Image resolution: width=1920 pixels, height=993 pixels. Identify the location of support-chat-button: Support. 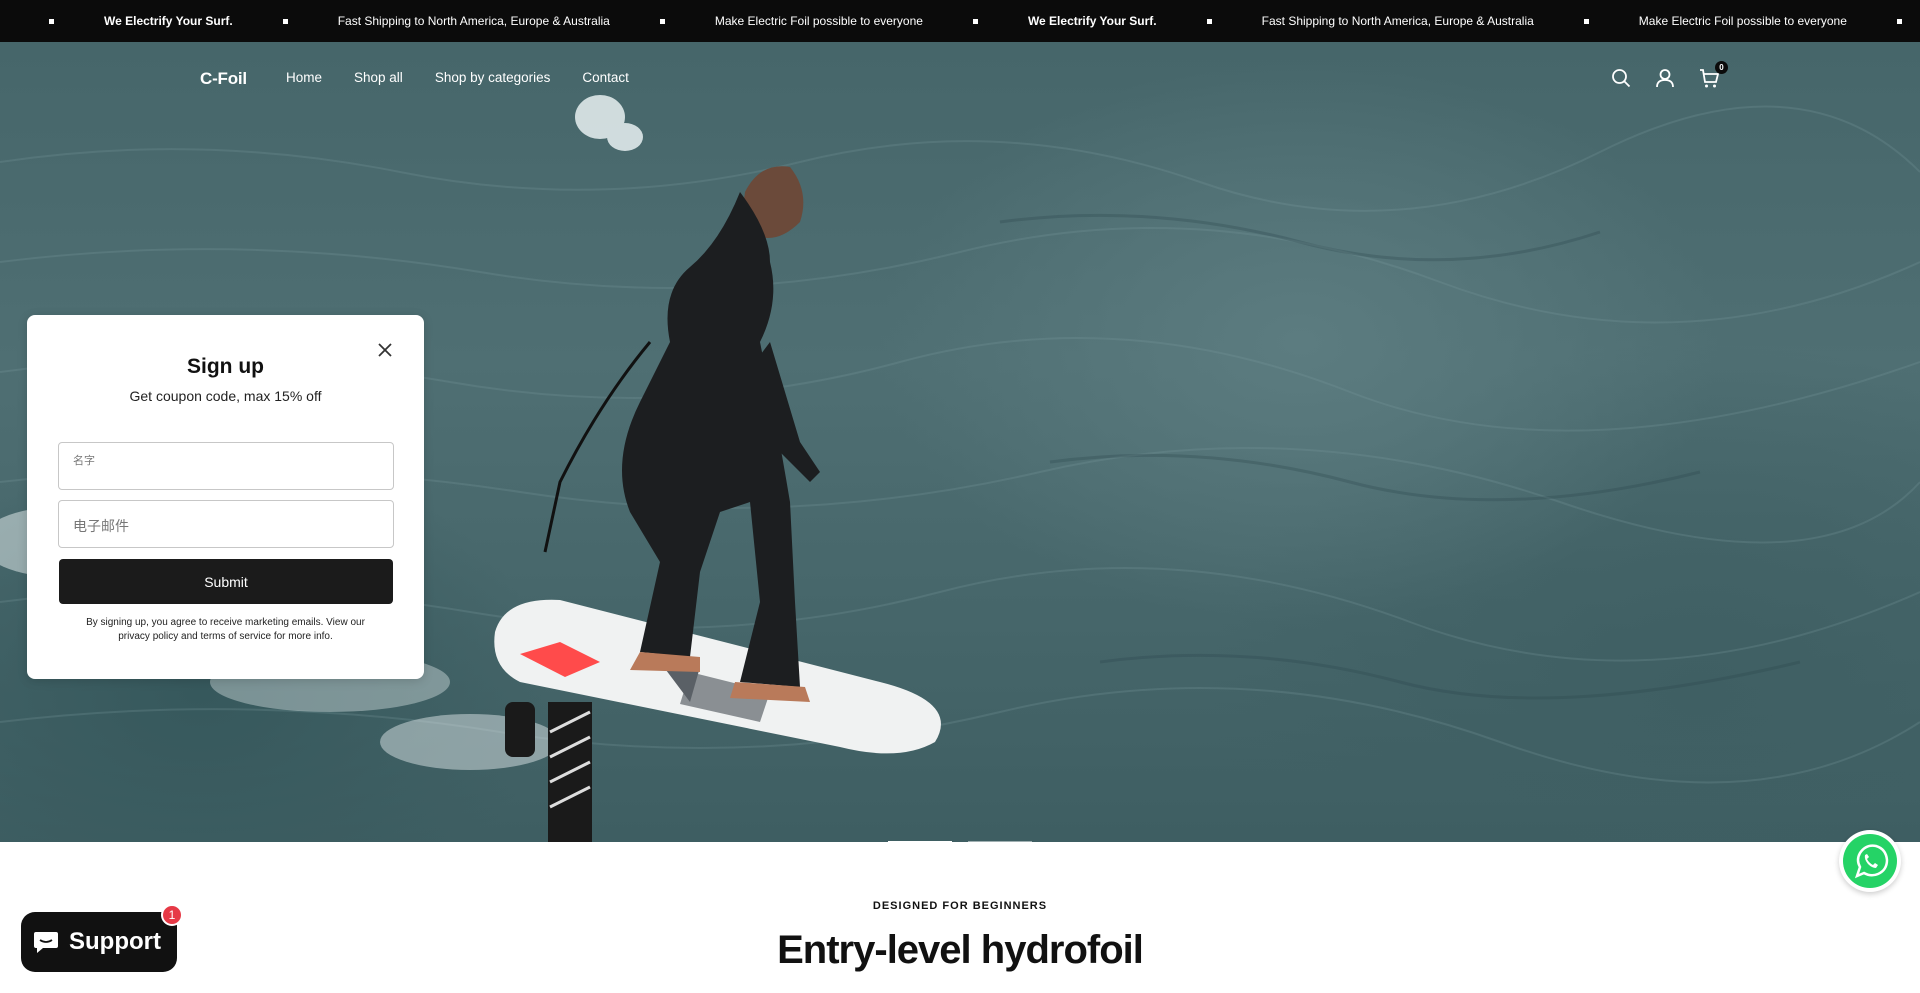
(99, 942).